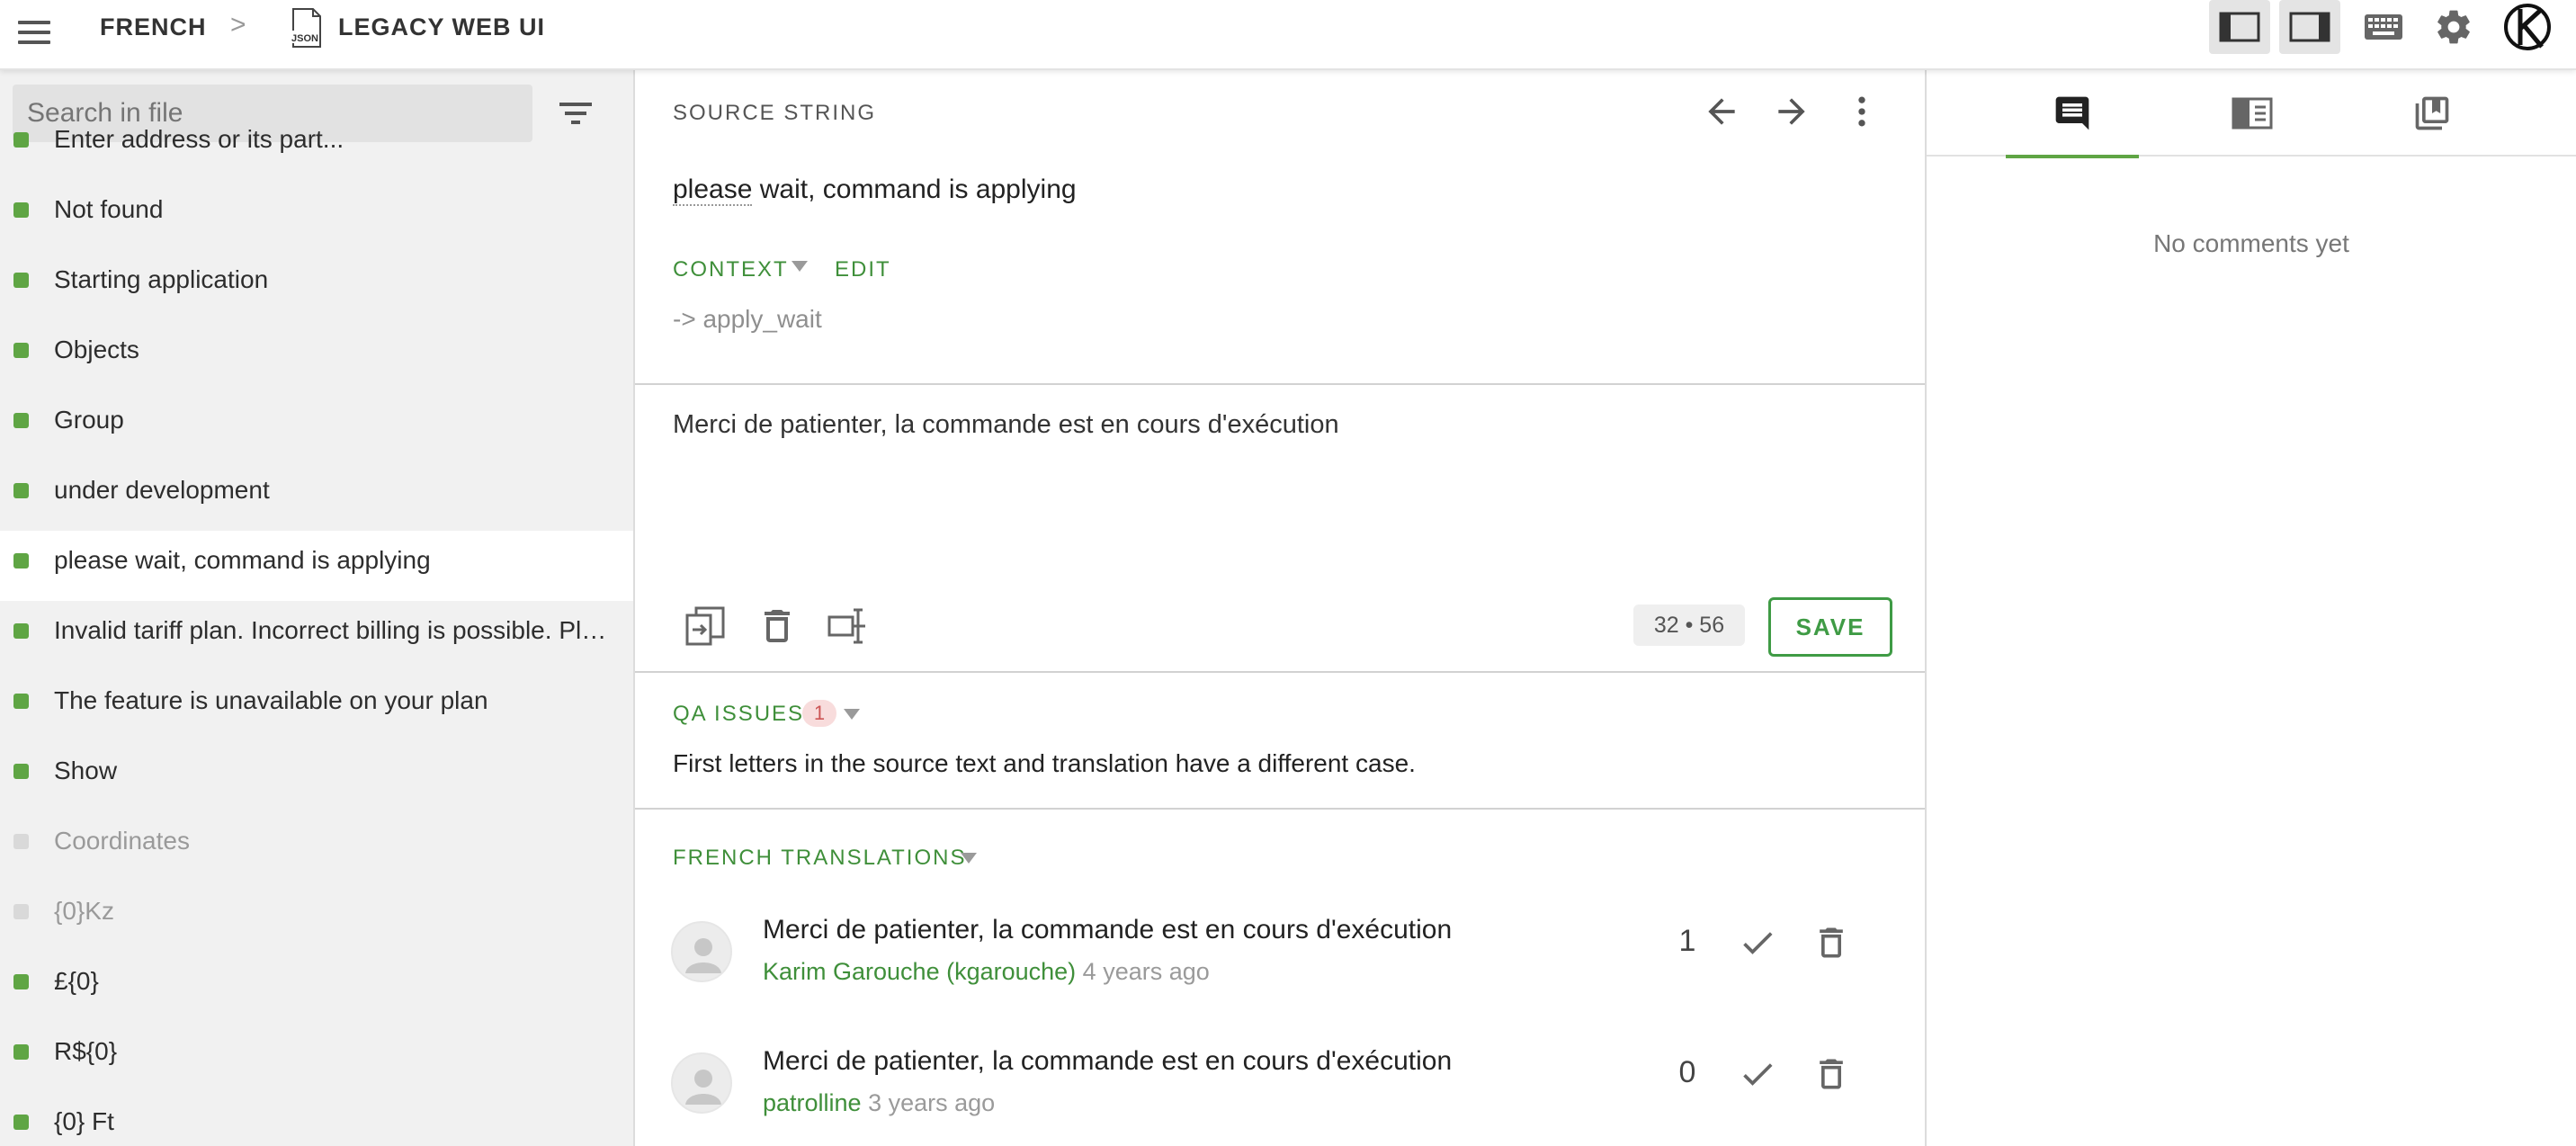 This screenshot has height=1146, width=2576. I want to click on list-item: Show, so click(316, 776).